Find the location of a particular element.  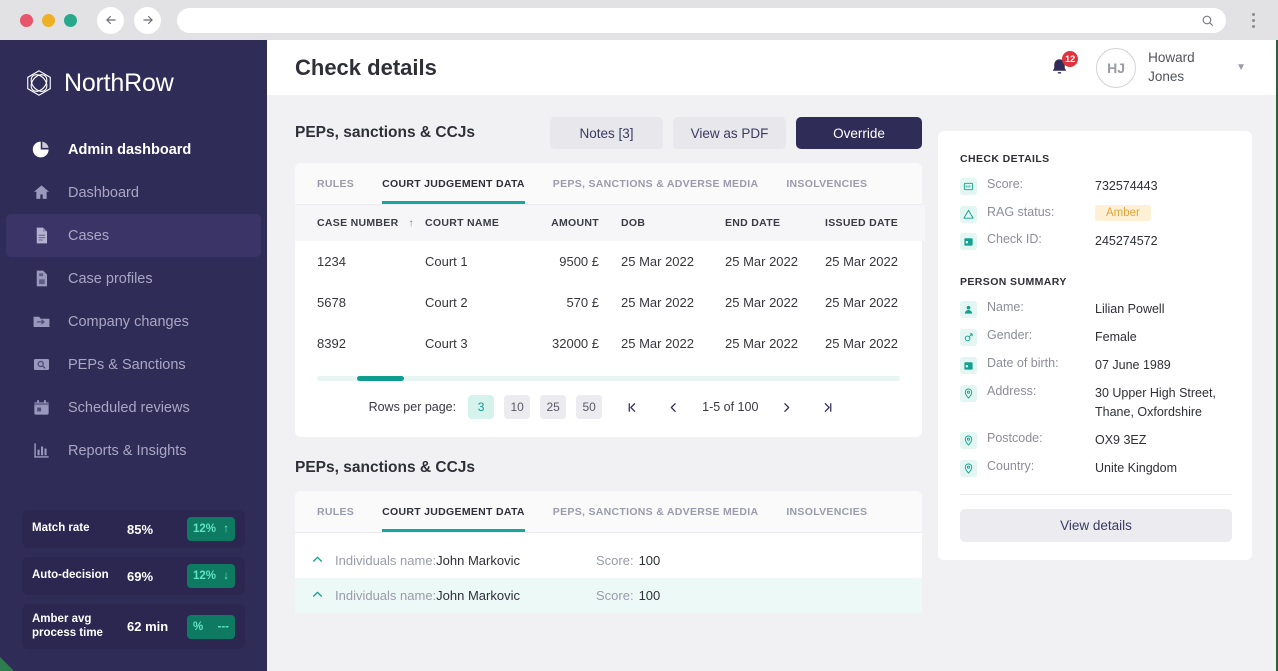

last-page-button is located at coordinates (827, 407).